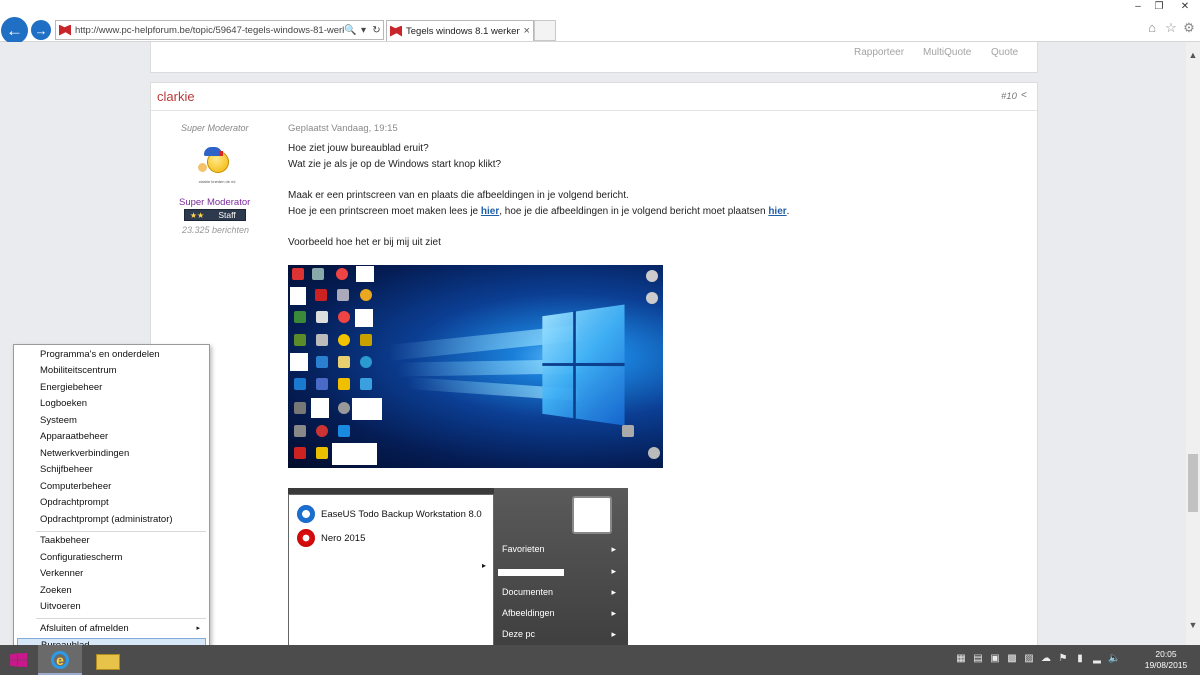 The width and height of the screenshot is (1200, 675). Describe the element at coordinates (545, 30) in the screenshot. I see `new-tab-button` at that location.